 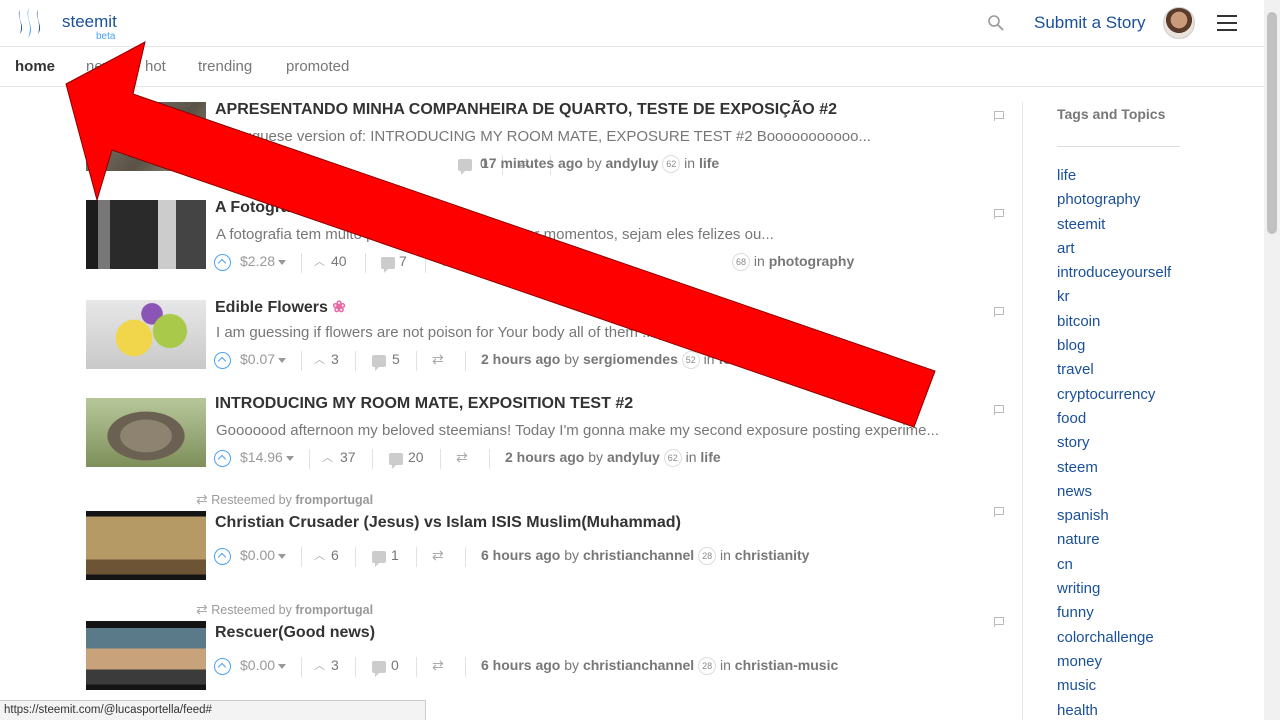 I want to click on tag-link: steemit, so click(x=1114, y=228).